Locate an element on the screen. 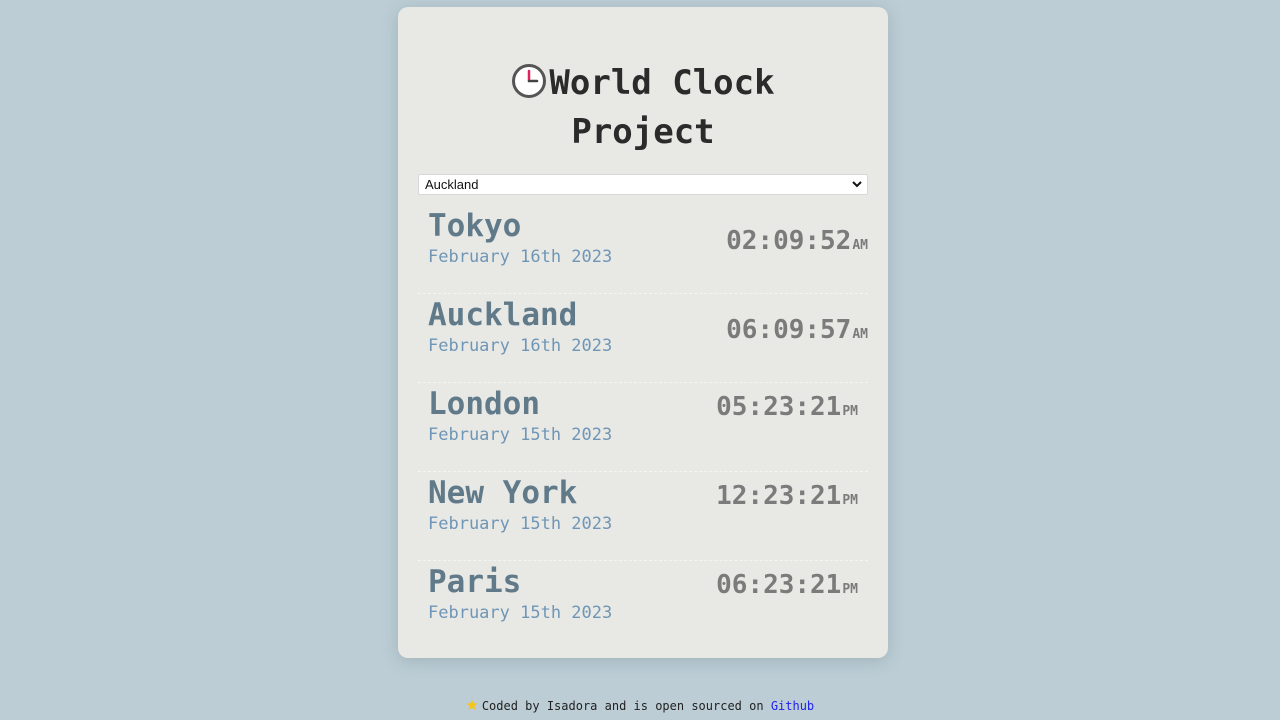  time-value: 06:23:21 is located at coordinates (779, 585).